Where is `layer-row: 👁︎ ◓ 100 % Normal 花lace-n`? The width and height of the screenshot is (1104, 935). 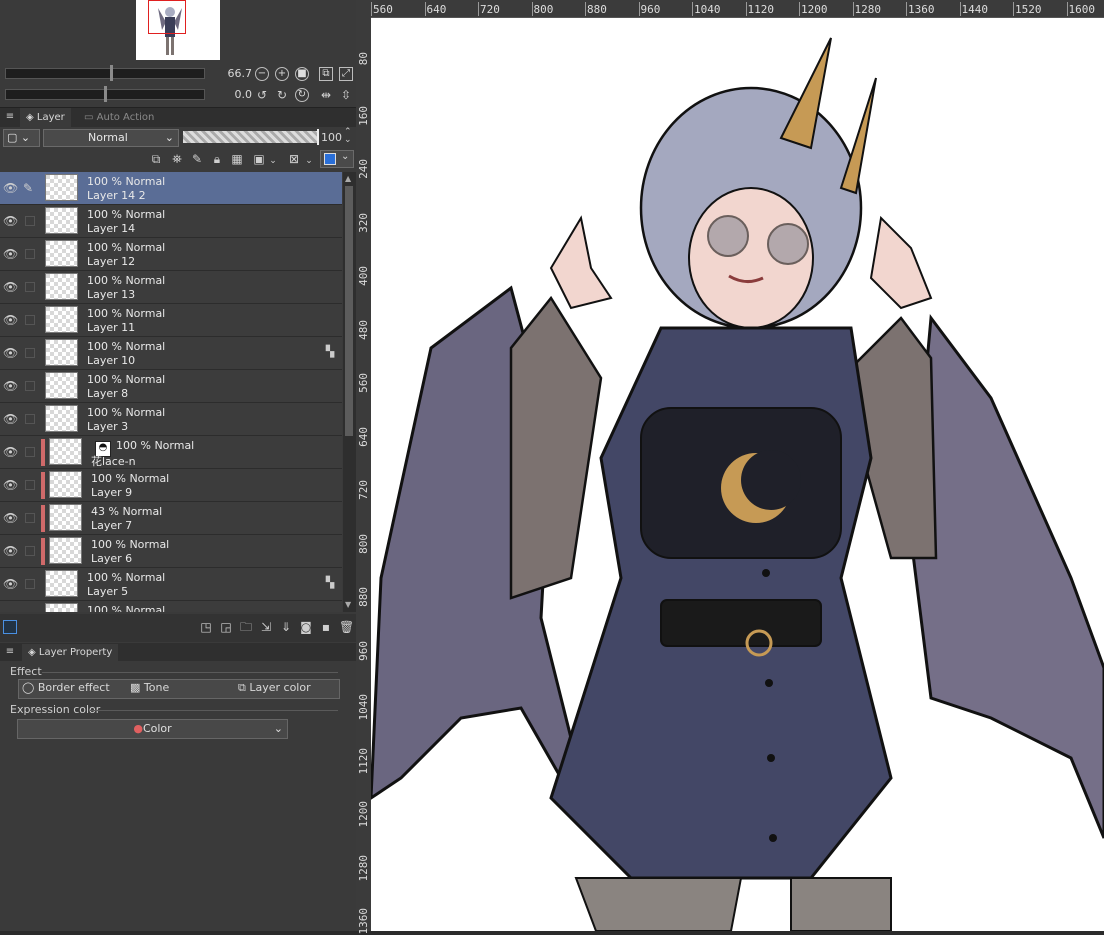
layer-row: 👁︎ ◓ 100 % Normal 花lace-n is located at coordinates (171, 452).